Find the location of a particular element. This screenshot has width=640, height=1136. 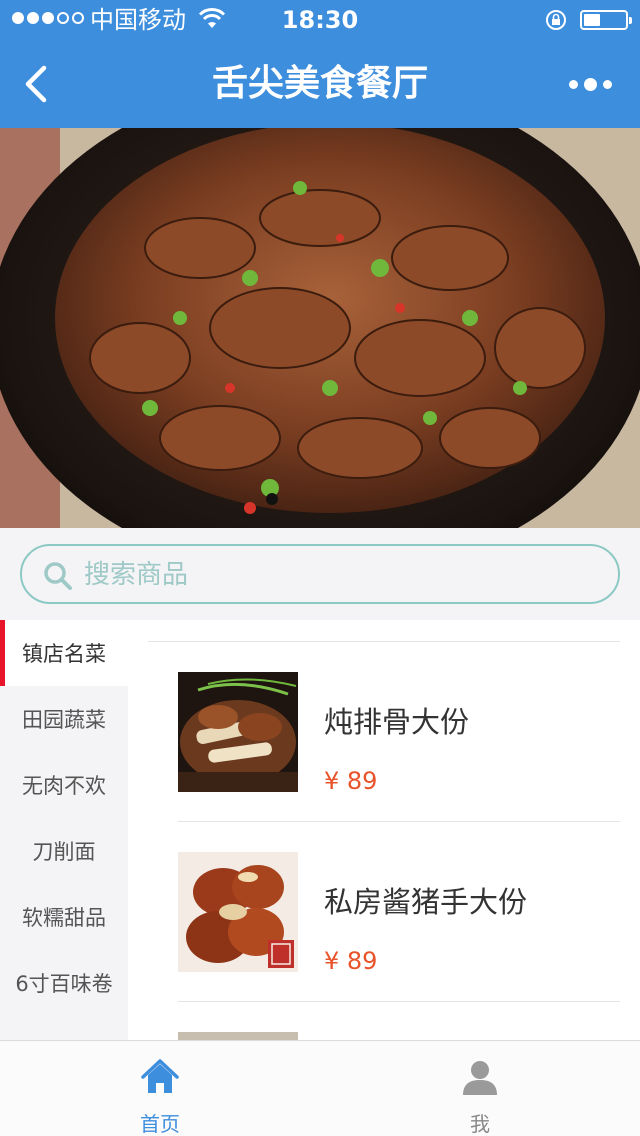

dish-photo is located at coordinates (238, 1036).